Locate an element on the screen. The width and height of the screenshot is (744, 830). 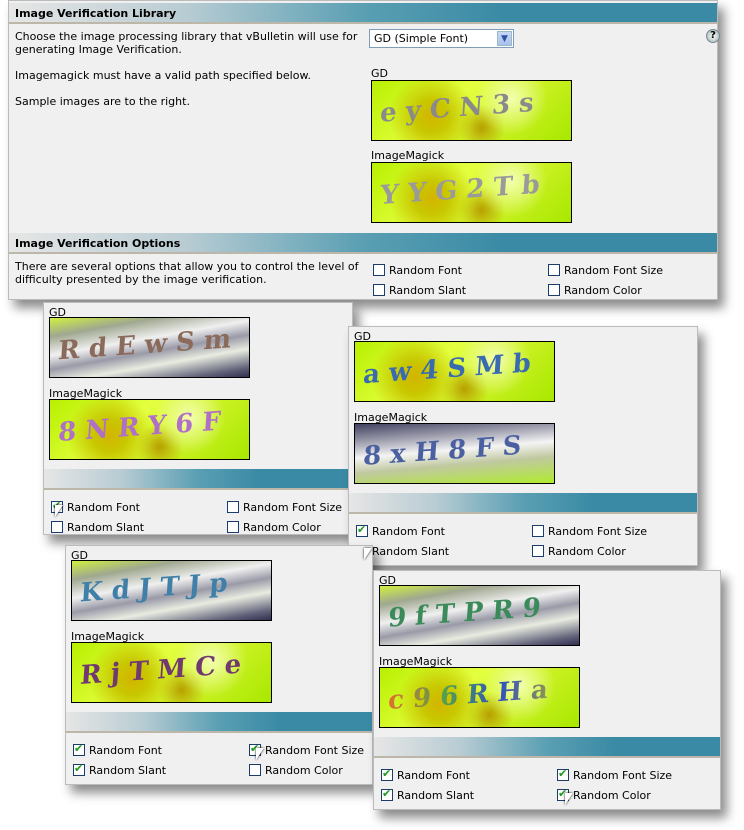
gd-sample-image: RdEwSm is located at coordinates (149, 347).